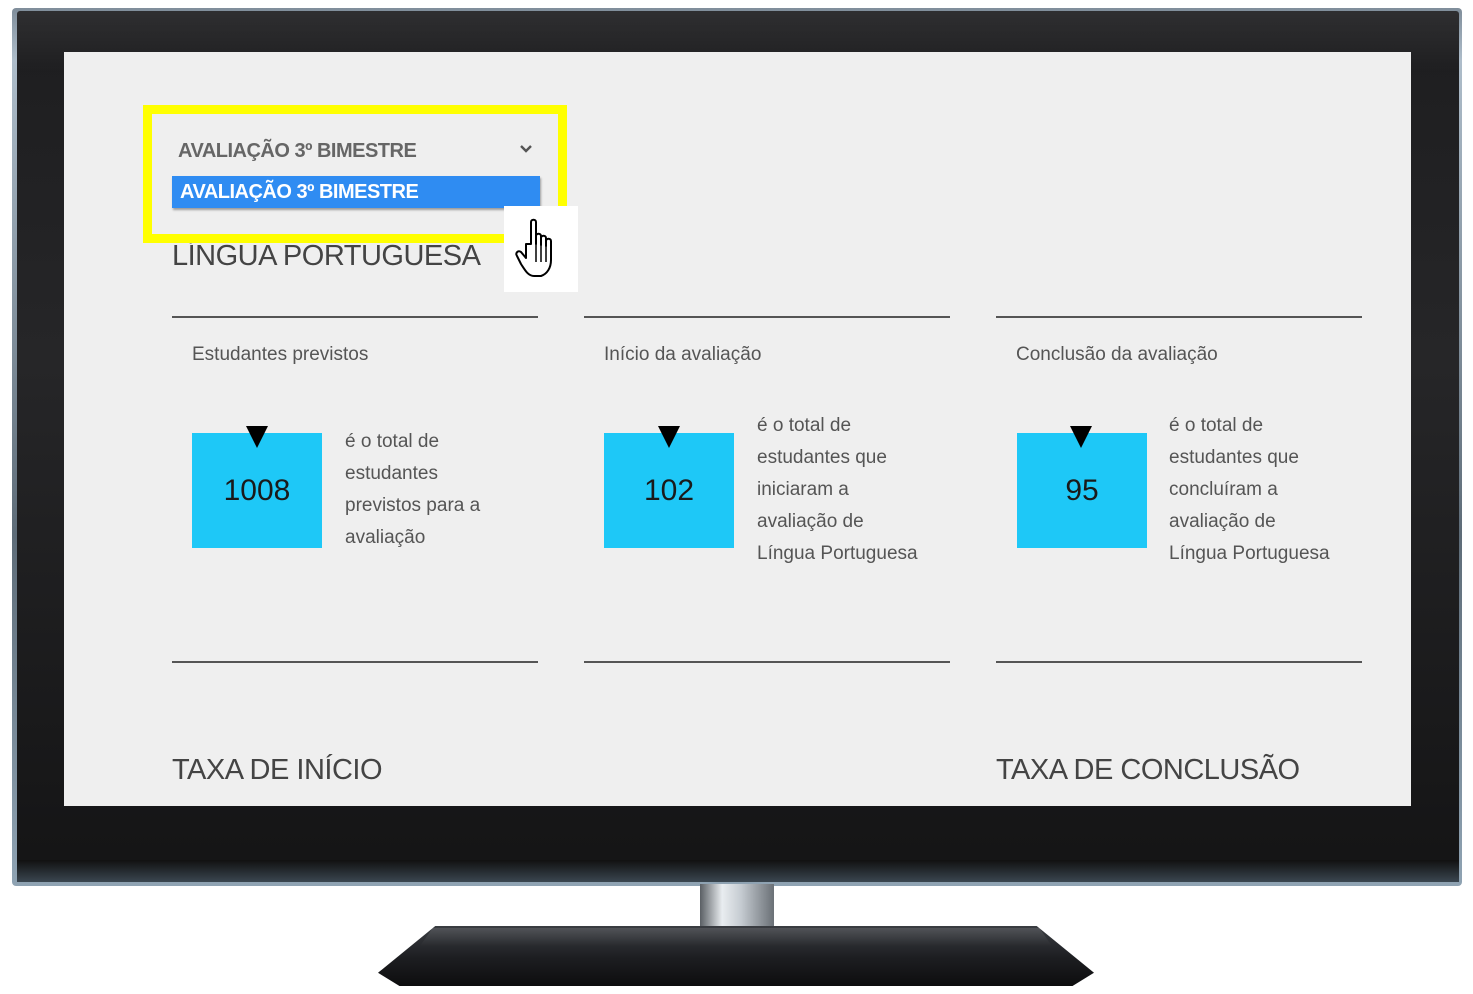  I want to click on chevron-down-icon, so click(526, 149).